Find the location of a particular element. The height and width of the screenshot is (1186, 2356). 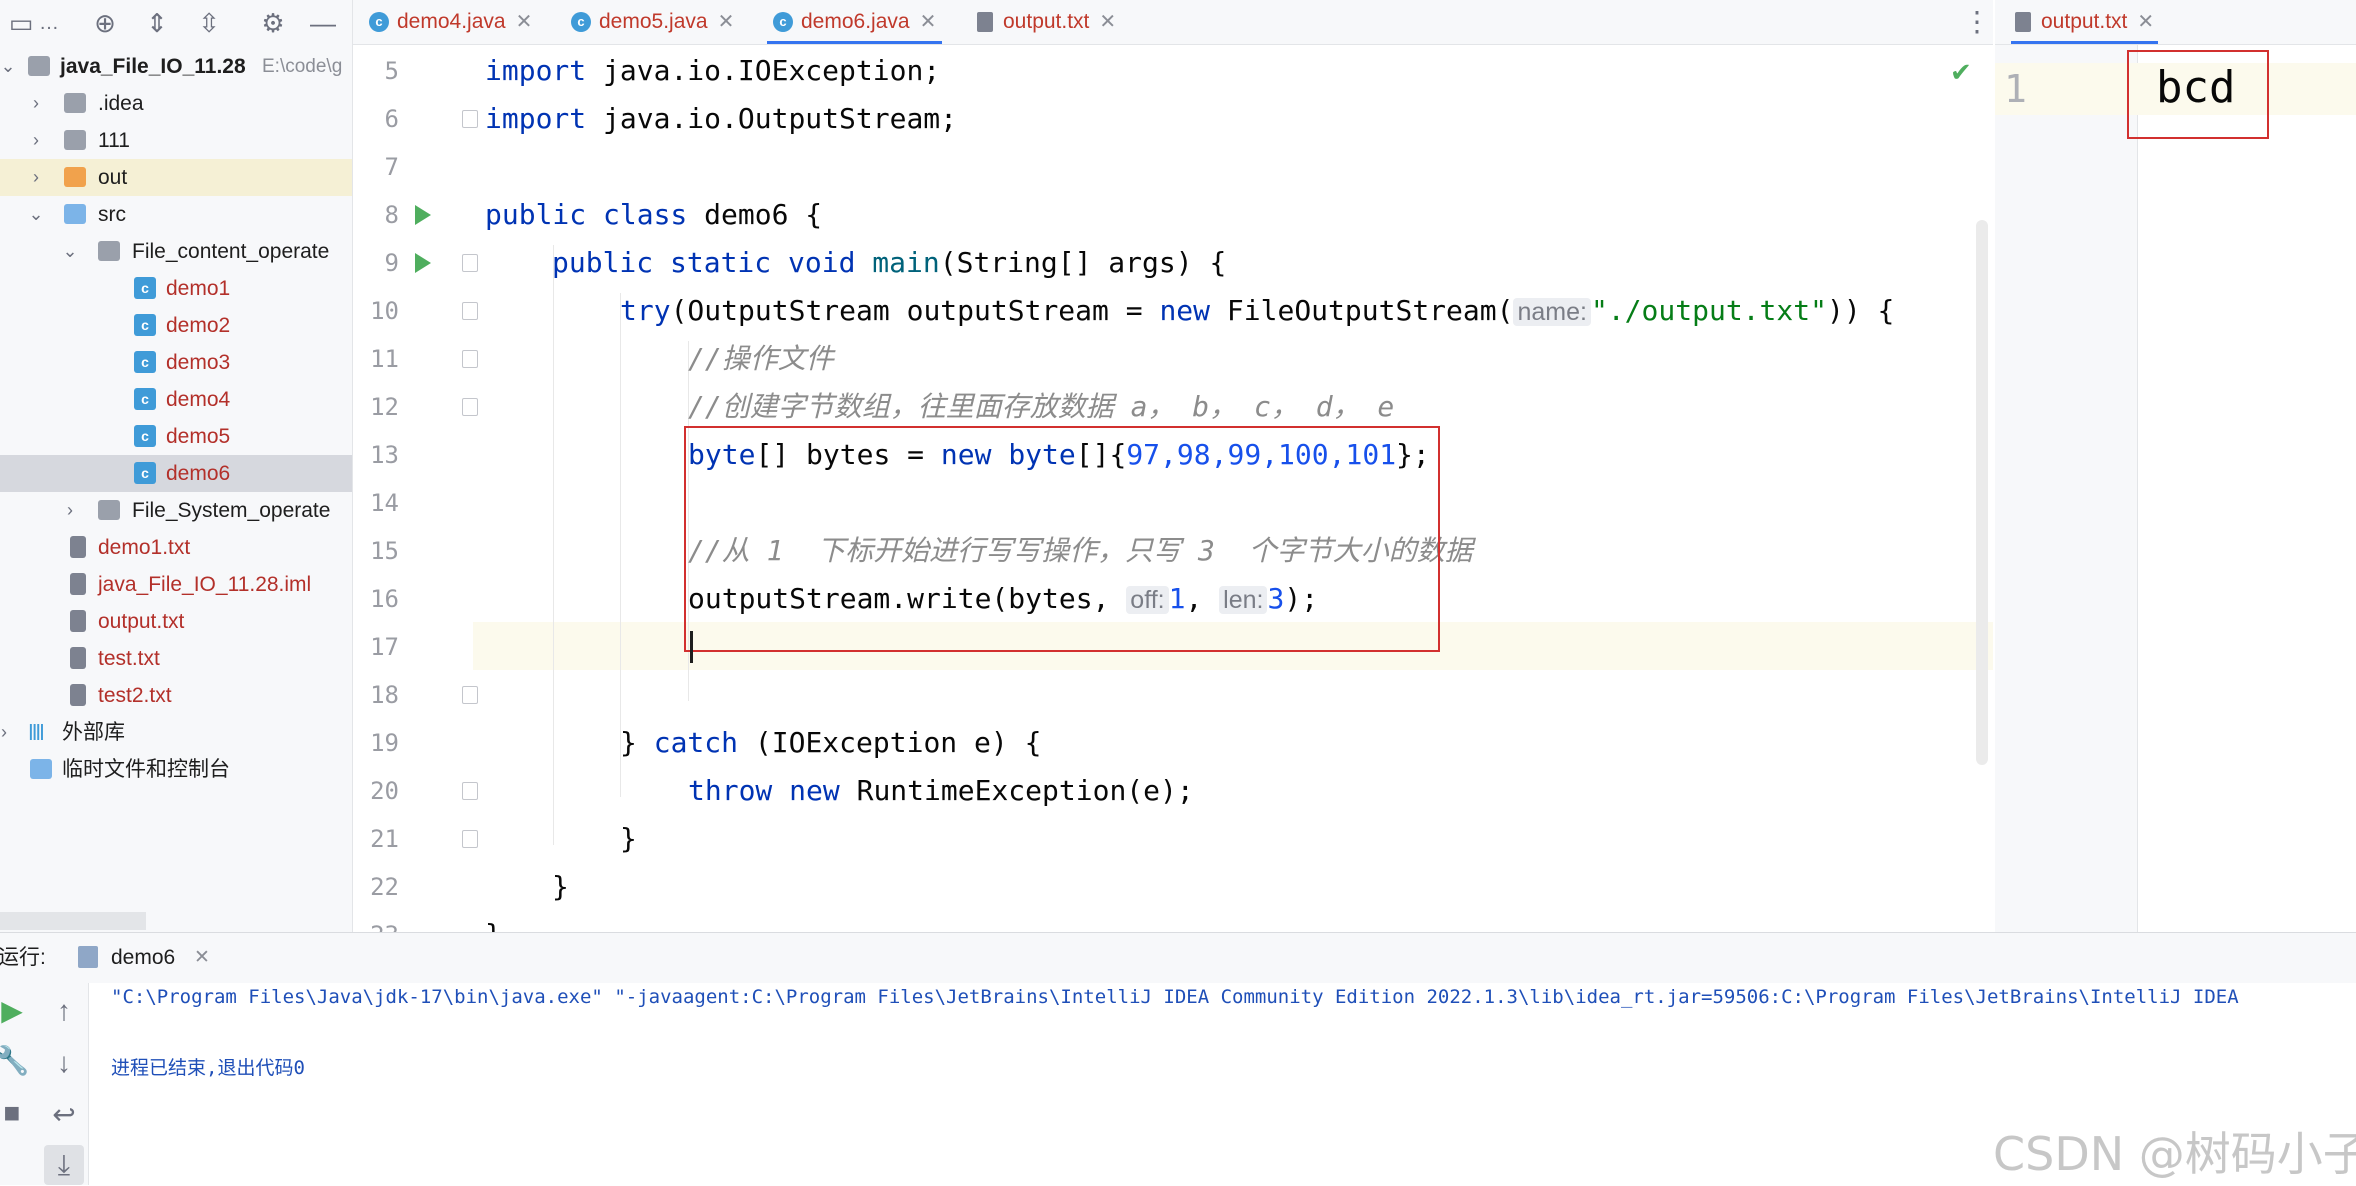

tree-item-test-txt: test.txt is located at coordinates (176, 658).